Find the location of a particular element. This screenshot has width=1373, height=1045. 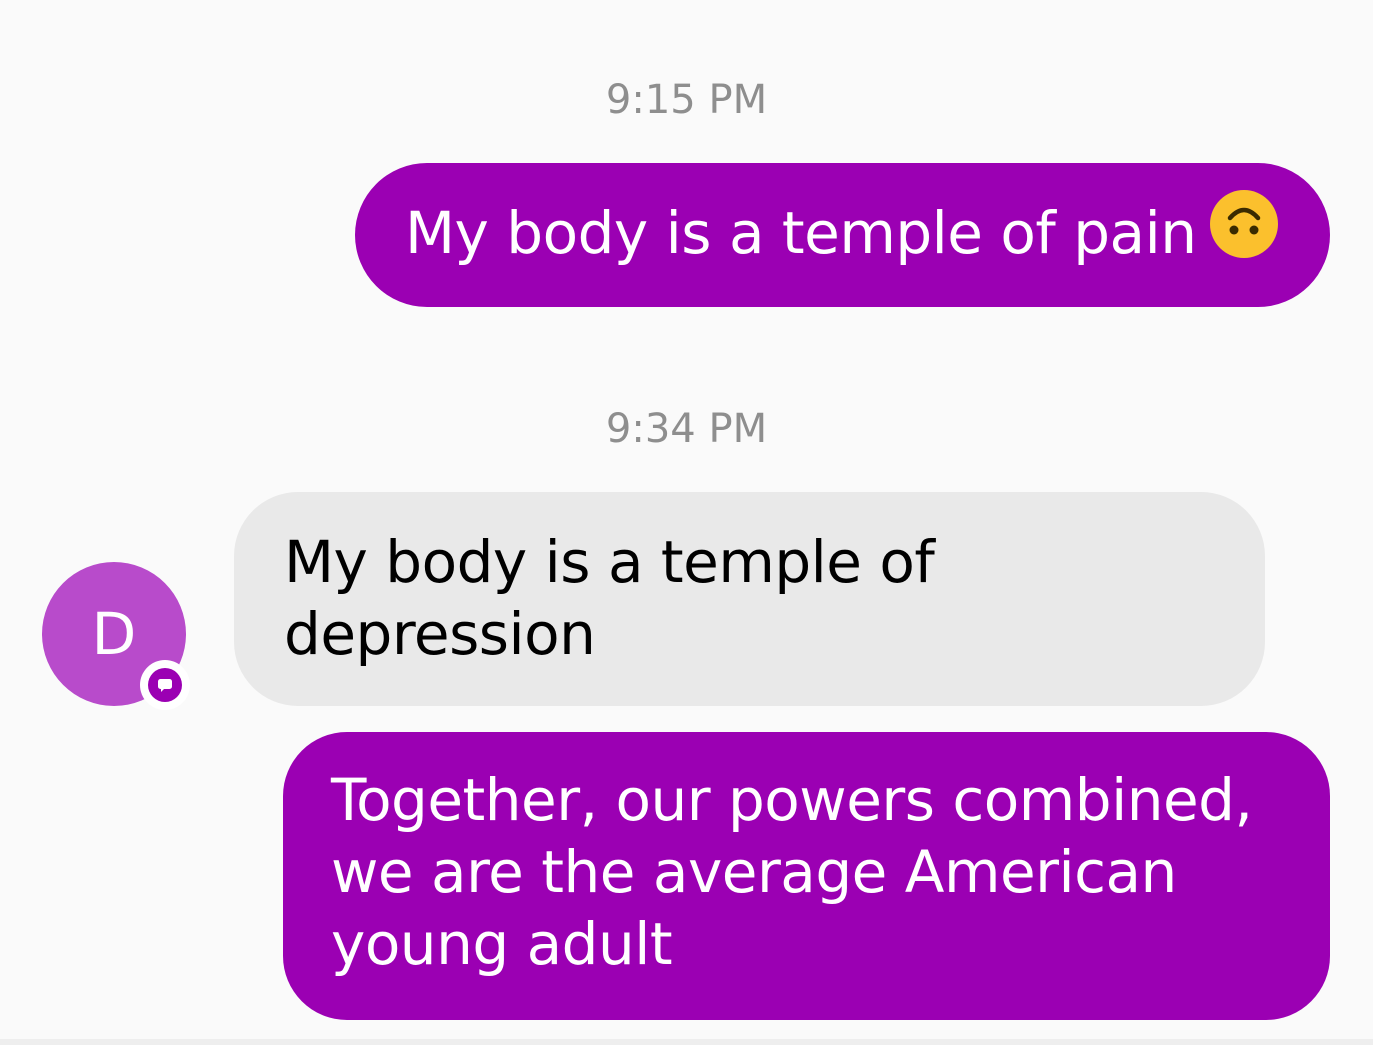

message-text-line: we are the average American is located at coordinates (754, 872).